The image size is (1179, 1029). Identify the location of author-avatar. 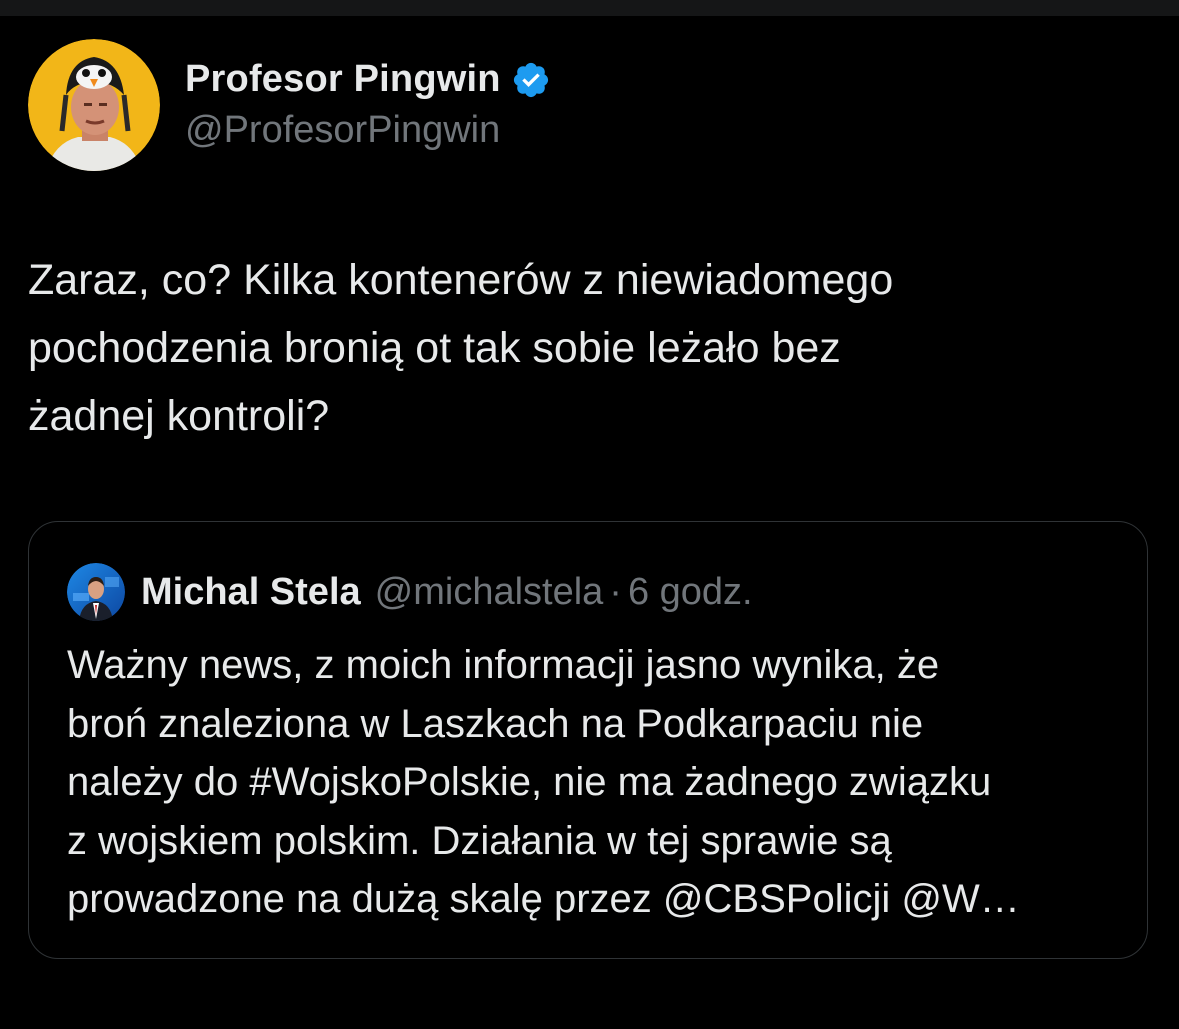
(94, 105).